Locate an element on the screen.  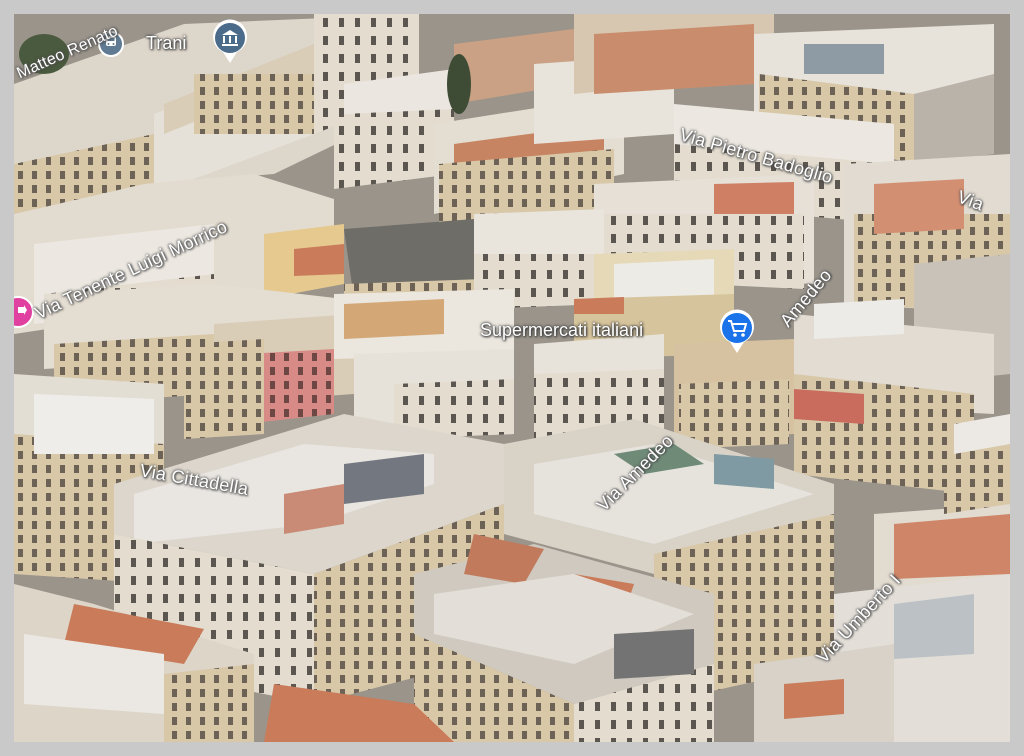
museum-icon is located at coordinates (230, 41).